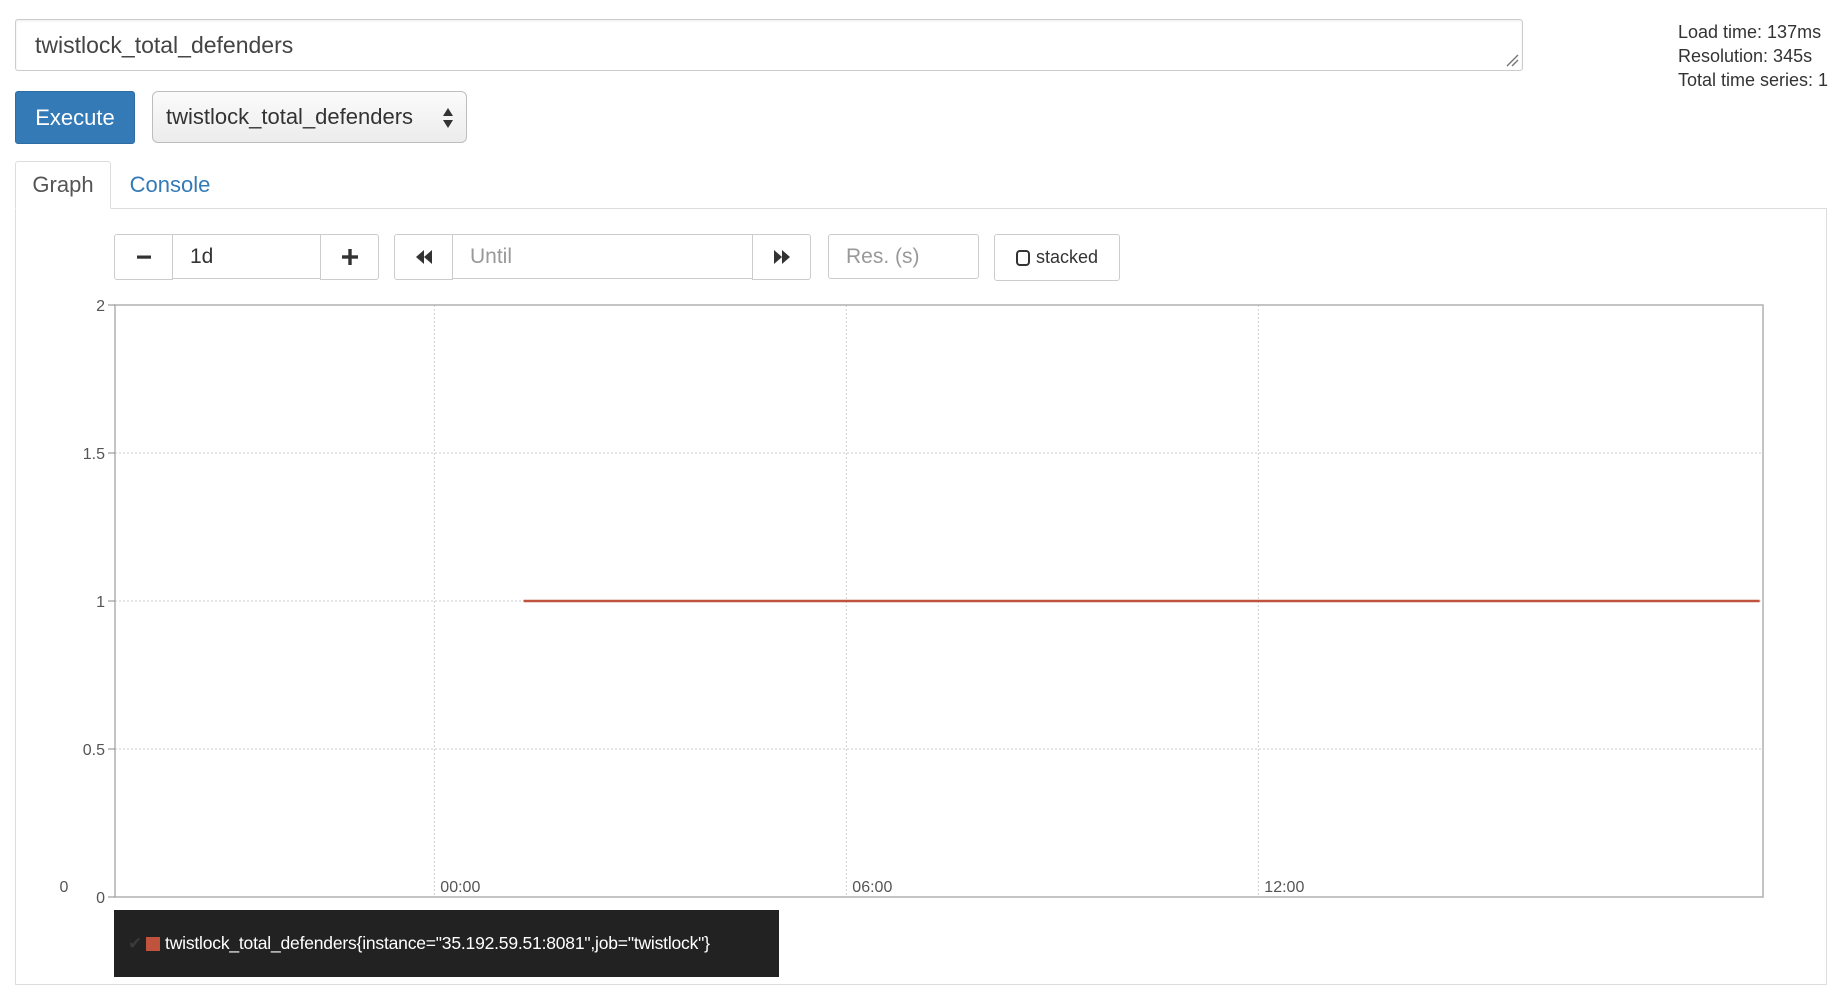 This screenshot has height=990, width=1838. I want to click on stacked-checkbox-icon, so click(1022, 257).